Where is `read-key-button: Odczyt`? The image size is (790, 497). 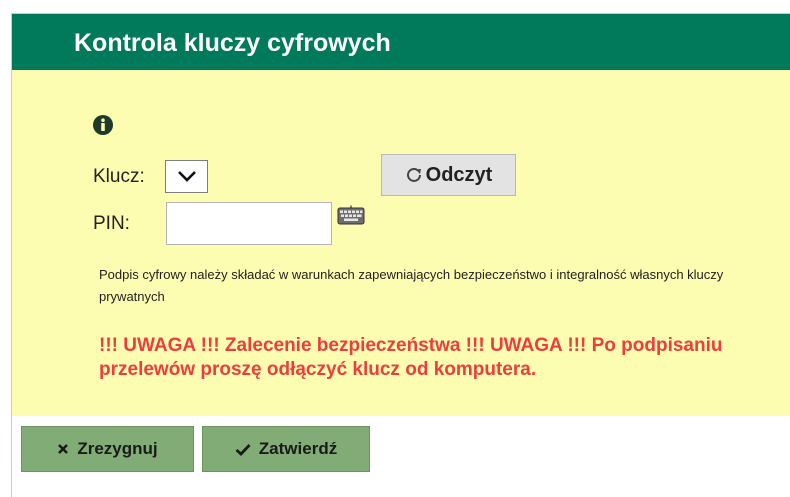 read-key-button: Odczyt is located at coordinates (448, 175).